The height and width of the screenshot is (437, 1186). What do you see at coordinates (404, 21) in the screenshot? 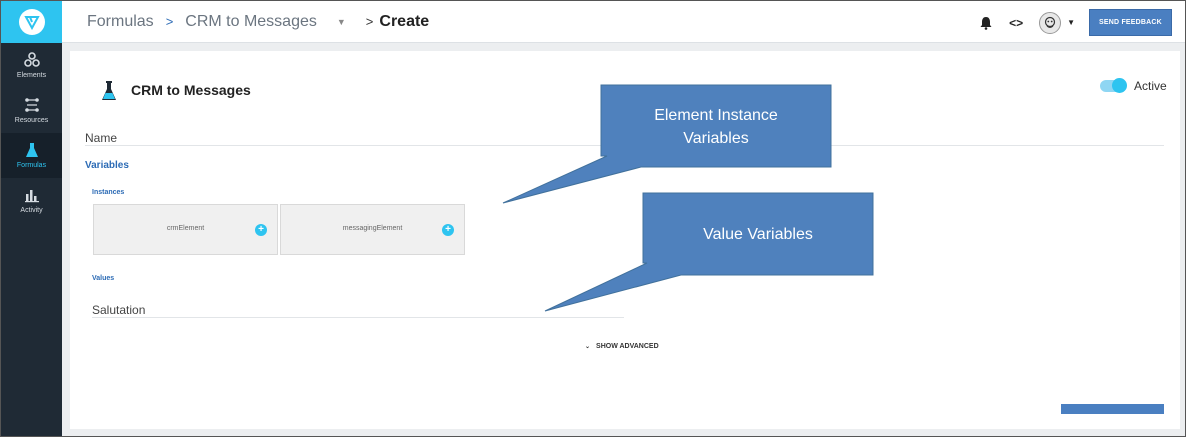
I see `breadcrumb-current: Create` at bounding box center [404, 21].